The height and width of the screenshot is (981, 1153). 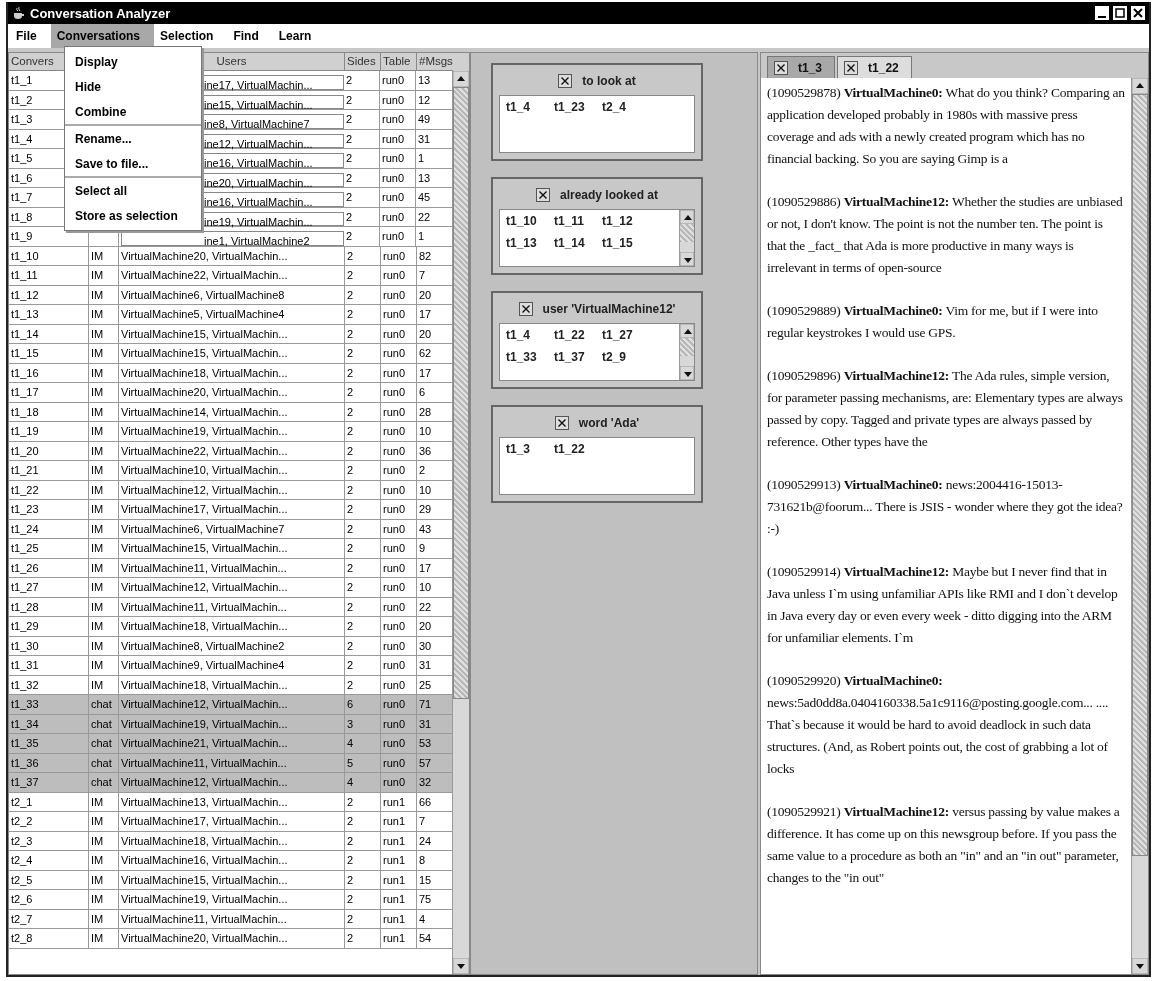 I want to click on list-item: t1_3, so click(x=530, y=453).